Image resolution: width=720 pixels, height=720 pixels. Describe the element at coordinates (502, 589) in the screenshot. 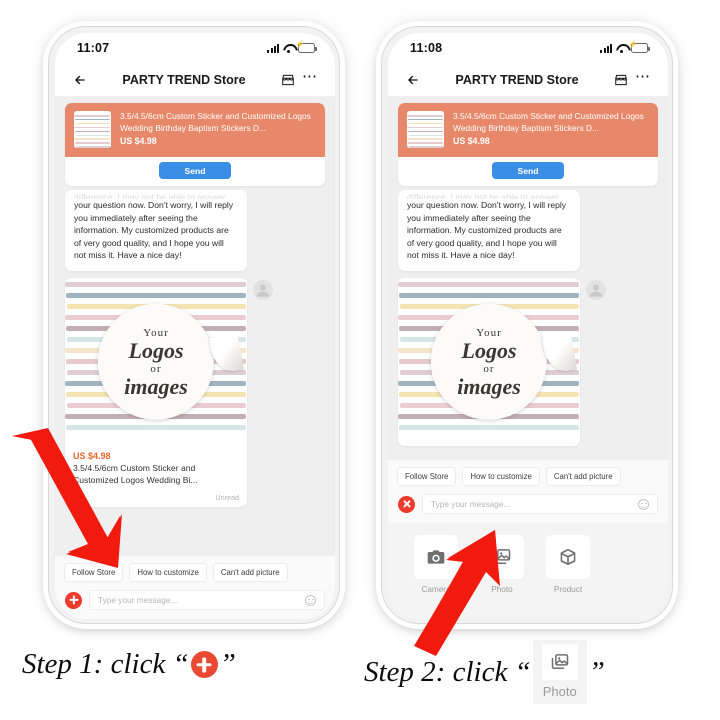

I see `attachment-photo-label: Photo` at that location.